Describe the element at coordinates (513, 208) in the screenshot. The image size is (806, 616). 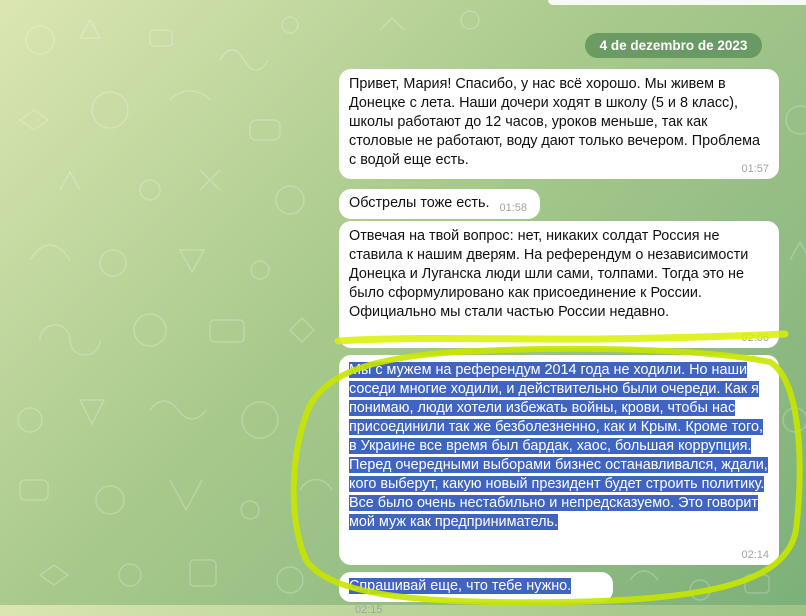
I see `message-time: 01:58` at that location.